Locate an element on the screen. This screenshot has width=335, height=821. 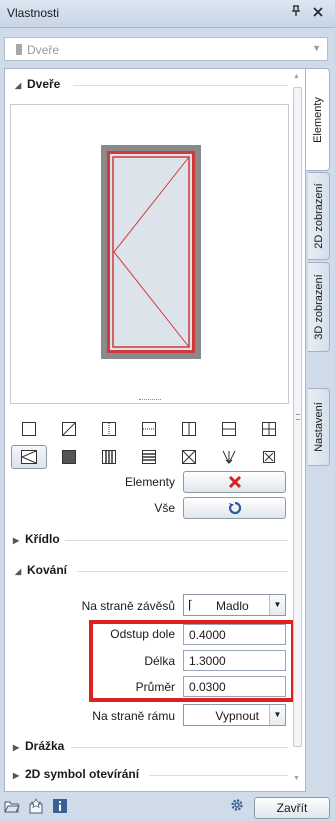
hinge-side-select: ⌈ Madlo ▼ is located at coordinates (234, 605).